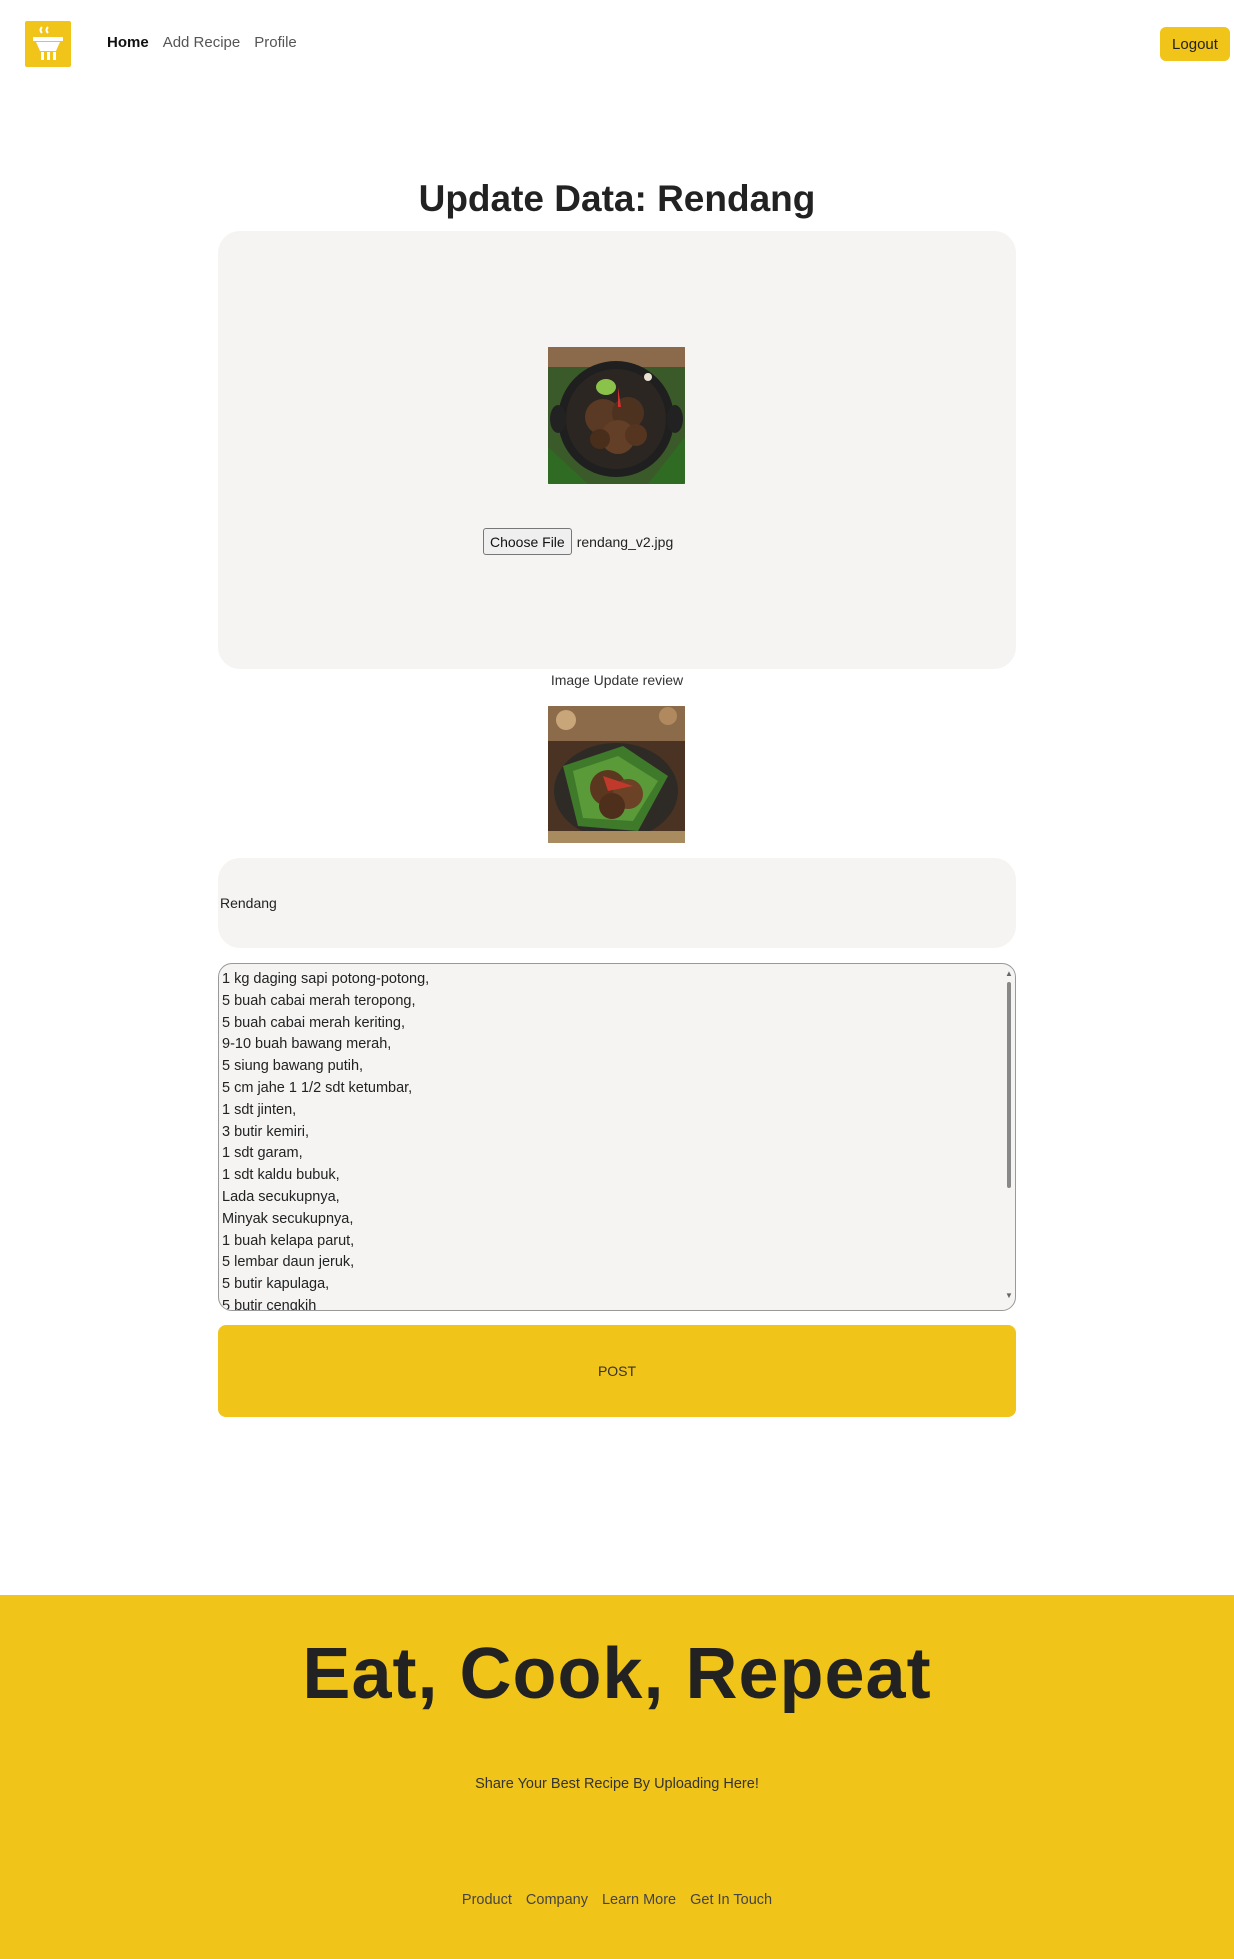  What do you see at coordinates (1009, 1085) in the screenshot?
I see `scroll-thumb` at bounding box center [1009, 1085].